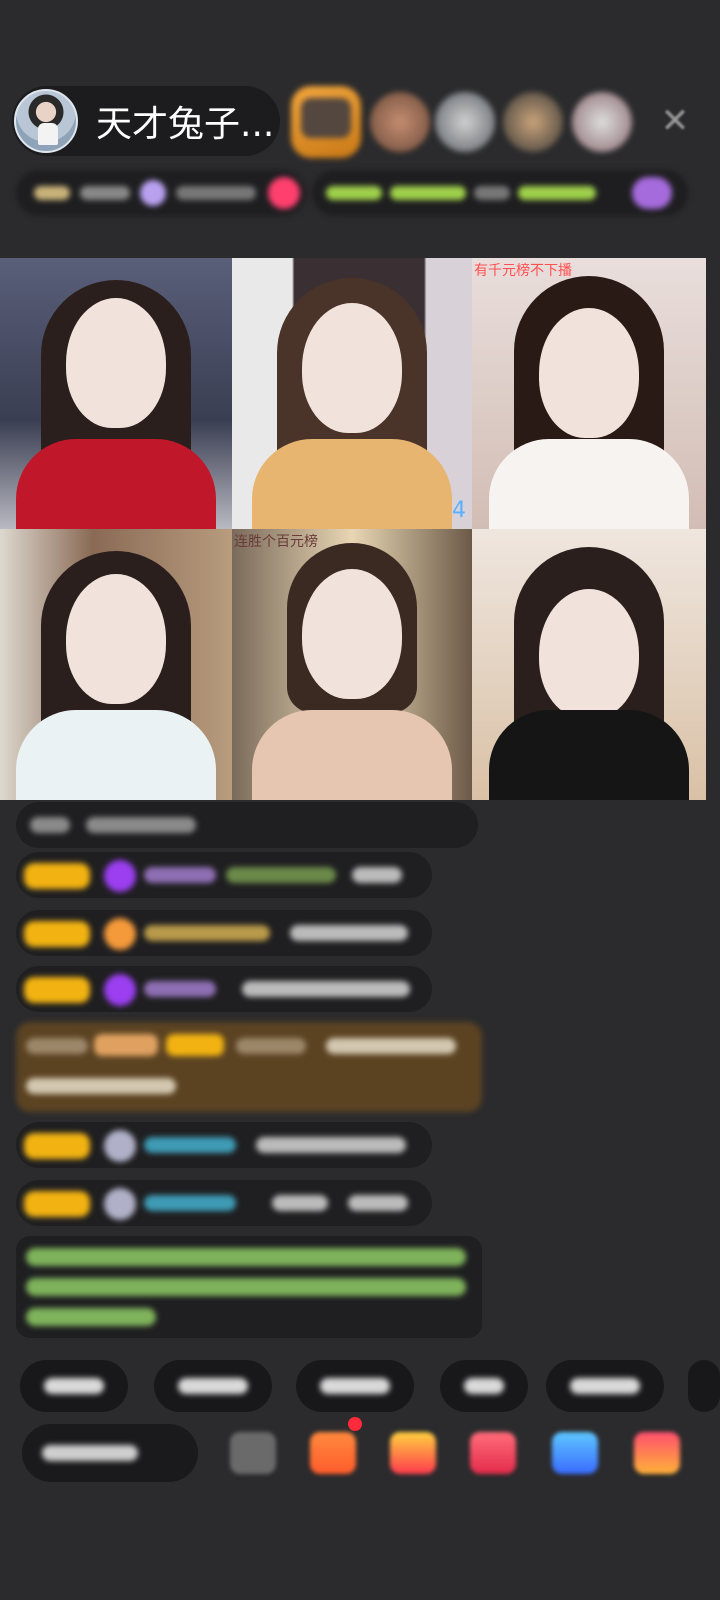 This screenshot has height=1600, width=720. I want to click on gift-message-card, so click(249, 1067).